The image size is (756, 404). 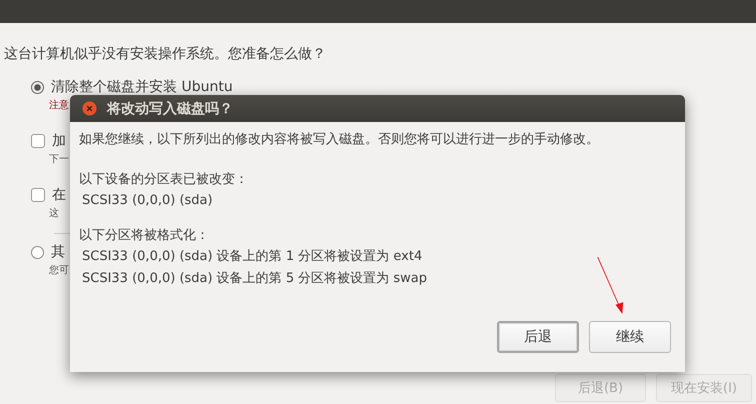 What do you see at coordinates (59, 141) in the screenshot?
I see `option-label: 加` at bounding box center [59, 141].